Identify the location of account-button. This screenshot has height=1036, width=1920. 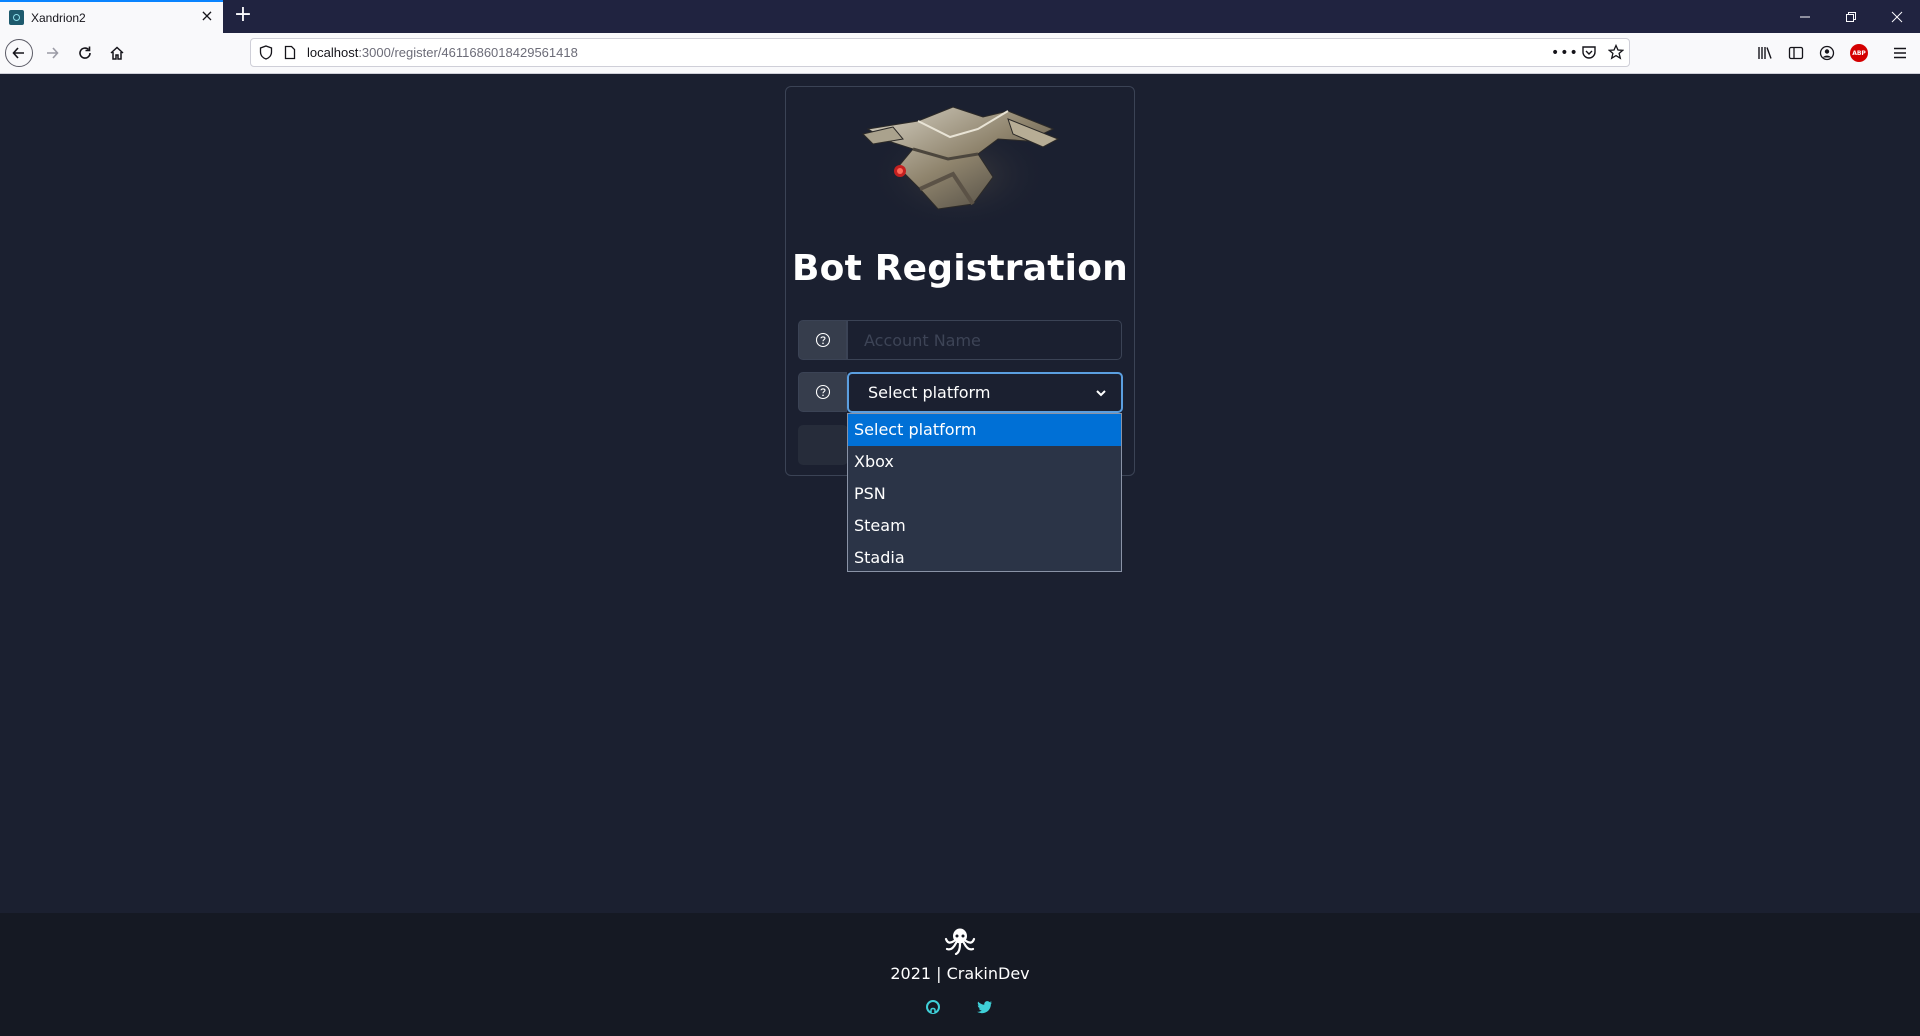
(1827, 53).